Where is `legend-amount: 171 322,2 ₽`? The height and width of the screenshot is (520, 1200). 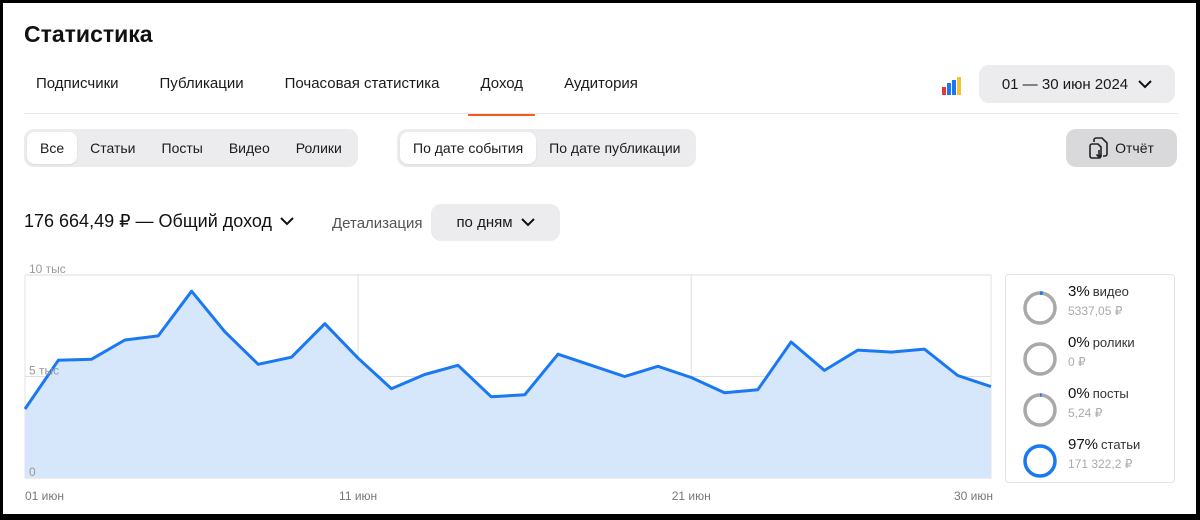 legend-amount: 171 322,2 ₽ is located at coordinates (1100, 464).